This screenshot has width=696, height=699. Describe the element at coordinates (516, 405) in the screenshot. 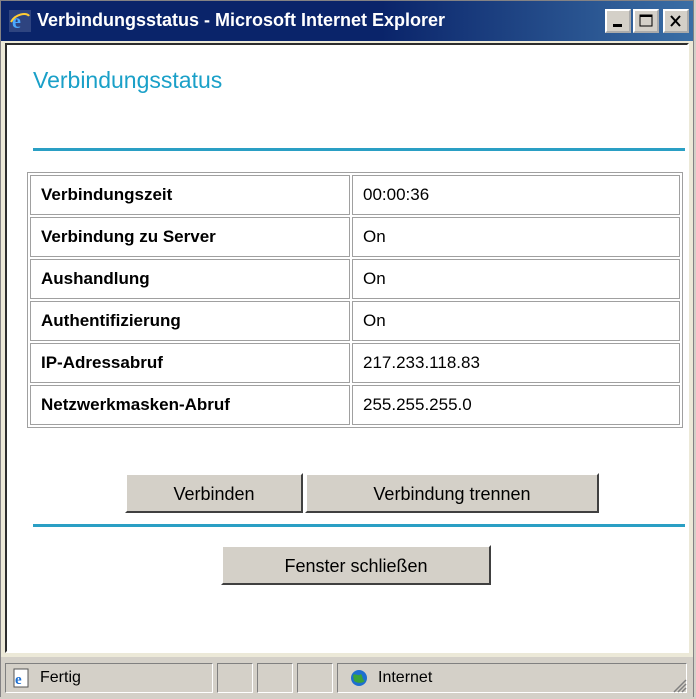

I see `row-value: 255.255.255.0` at that location.